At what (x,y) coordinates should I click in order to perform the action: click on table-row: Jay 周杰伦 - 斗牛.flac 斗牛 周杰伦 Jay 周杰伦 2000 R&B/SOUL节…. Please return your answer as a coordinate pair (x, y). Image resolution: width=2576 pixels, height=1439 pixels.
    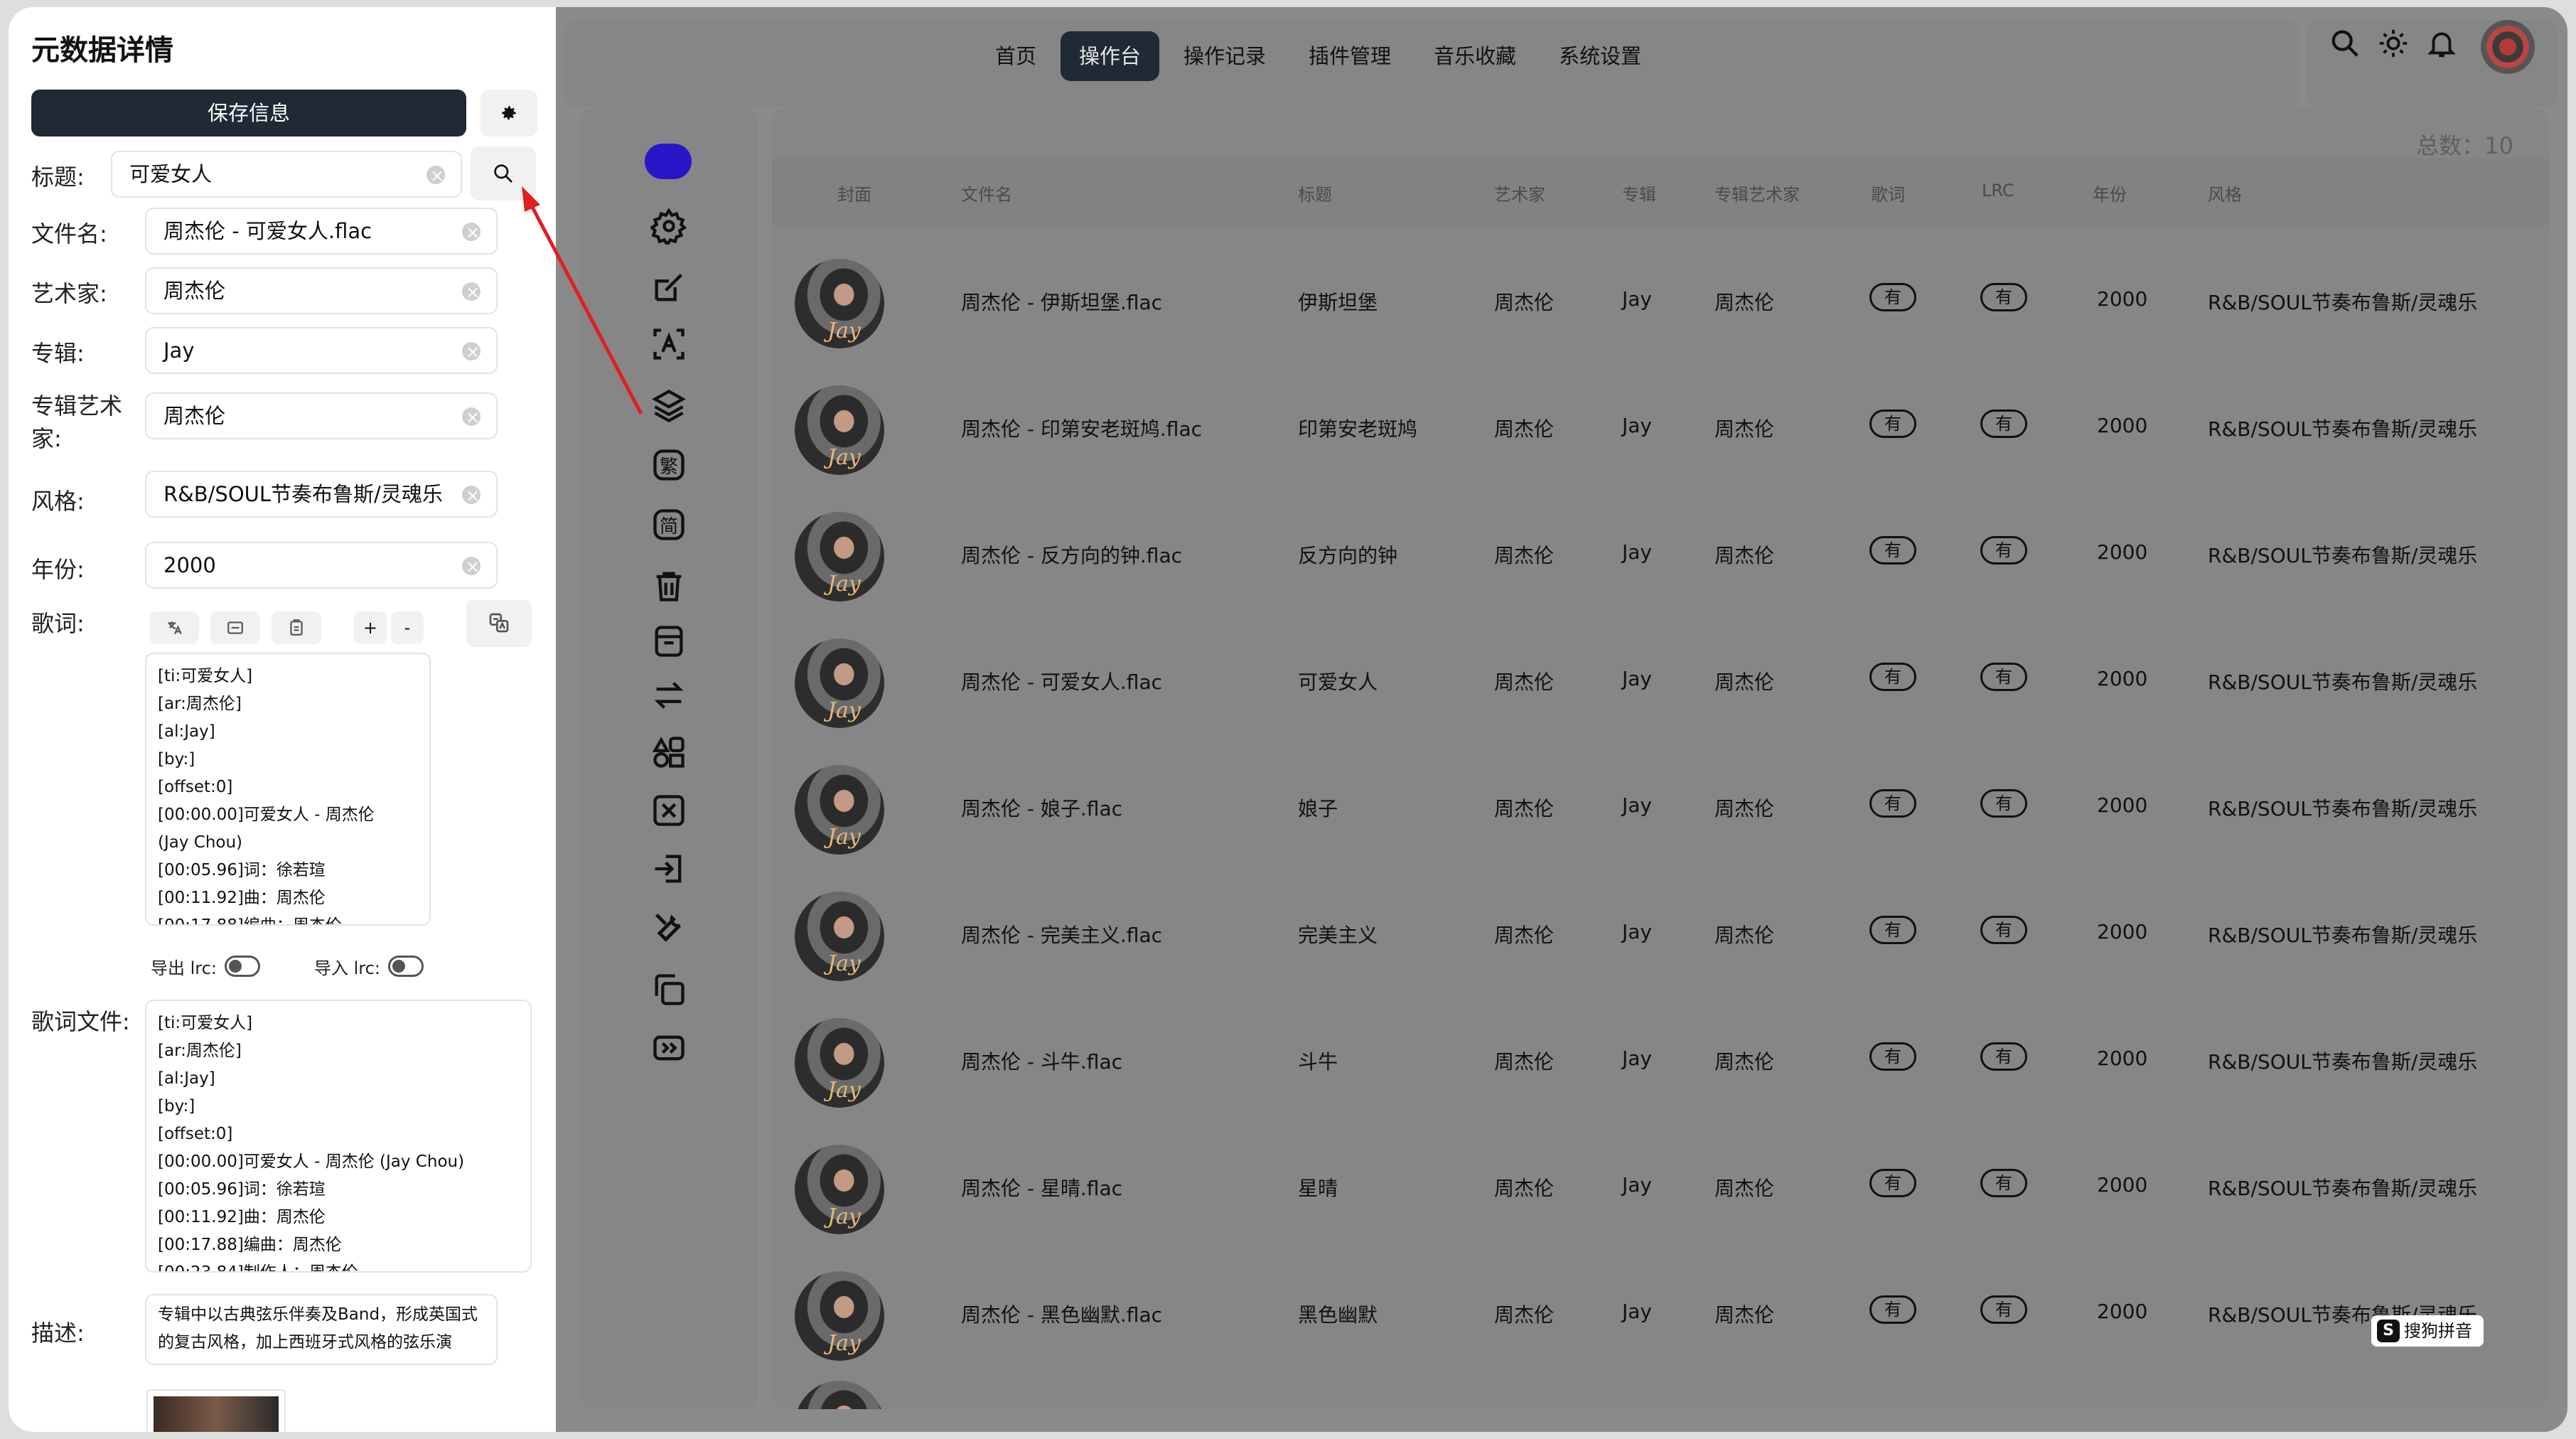
    Looking at the image, I should click on (1660, 1058).